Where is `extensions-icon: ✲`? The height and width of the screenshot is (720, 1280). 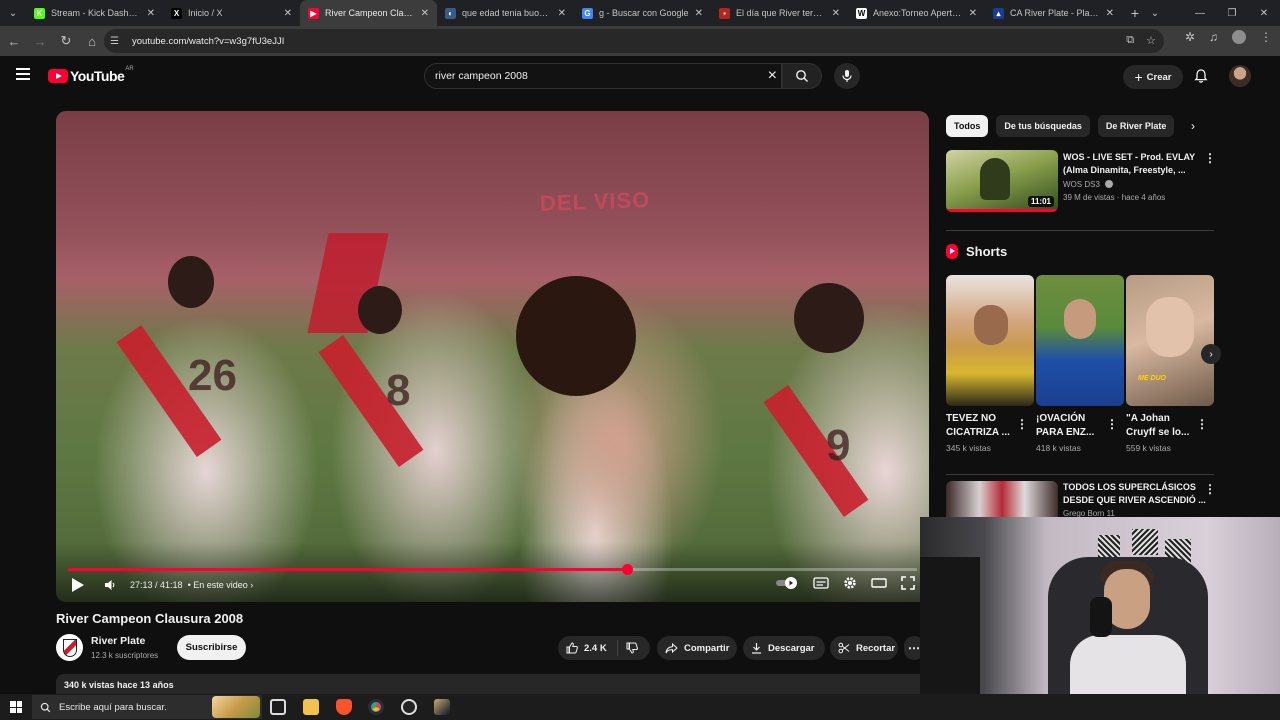 extensions-icon: ✲ is located at coordinates (1190, 37).